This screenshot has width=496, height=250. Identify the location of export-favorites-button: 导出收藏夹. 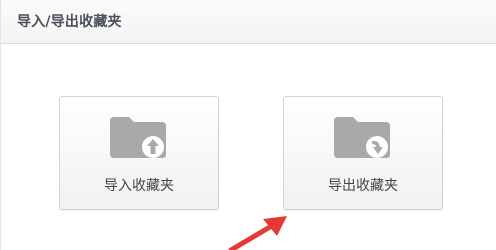
(363, 153).